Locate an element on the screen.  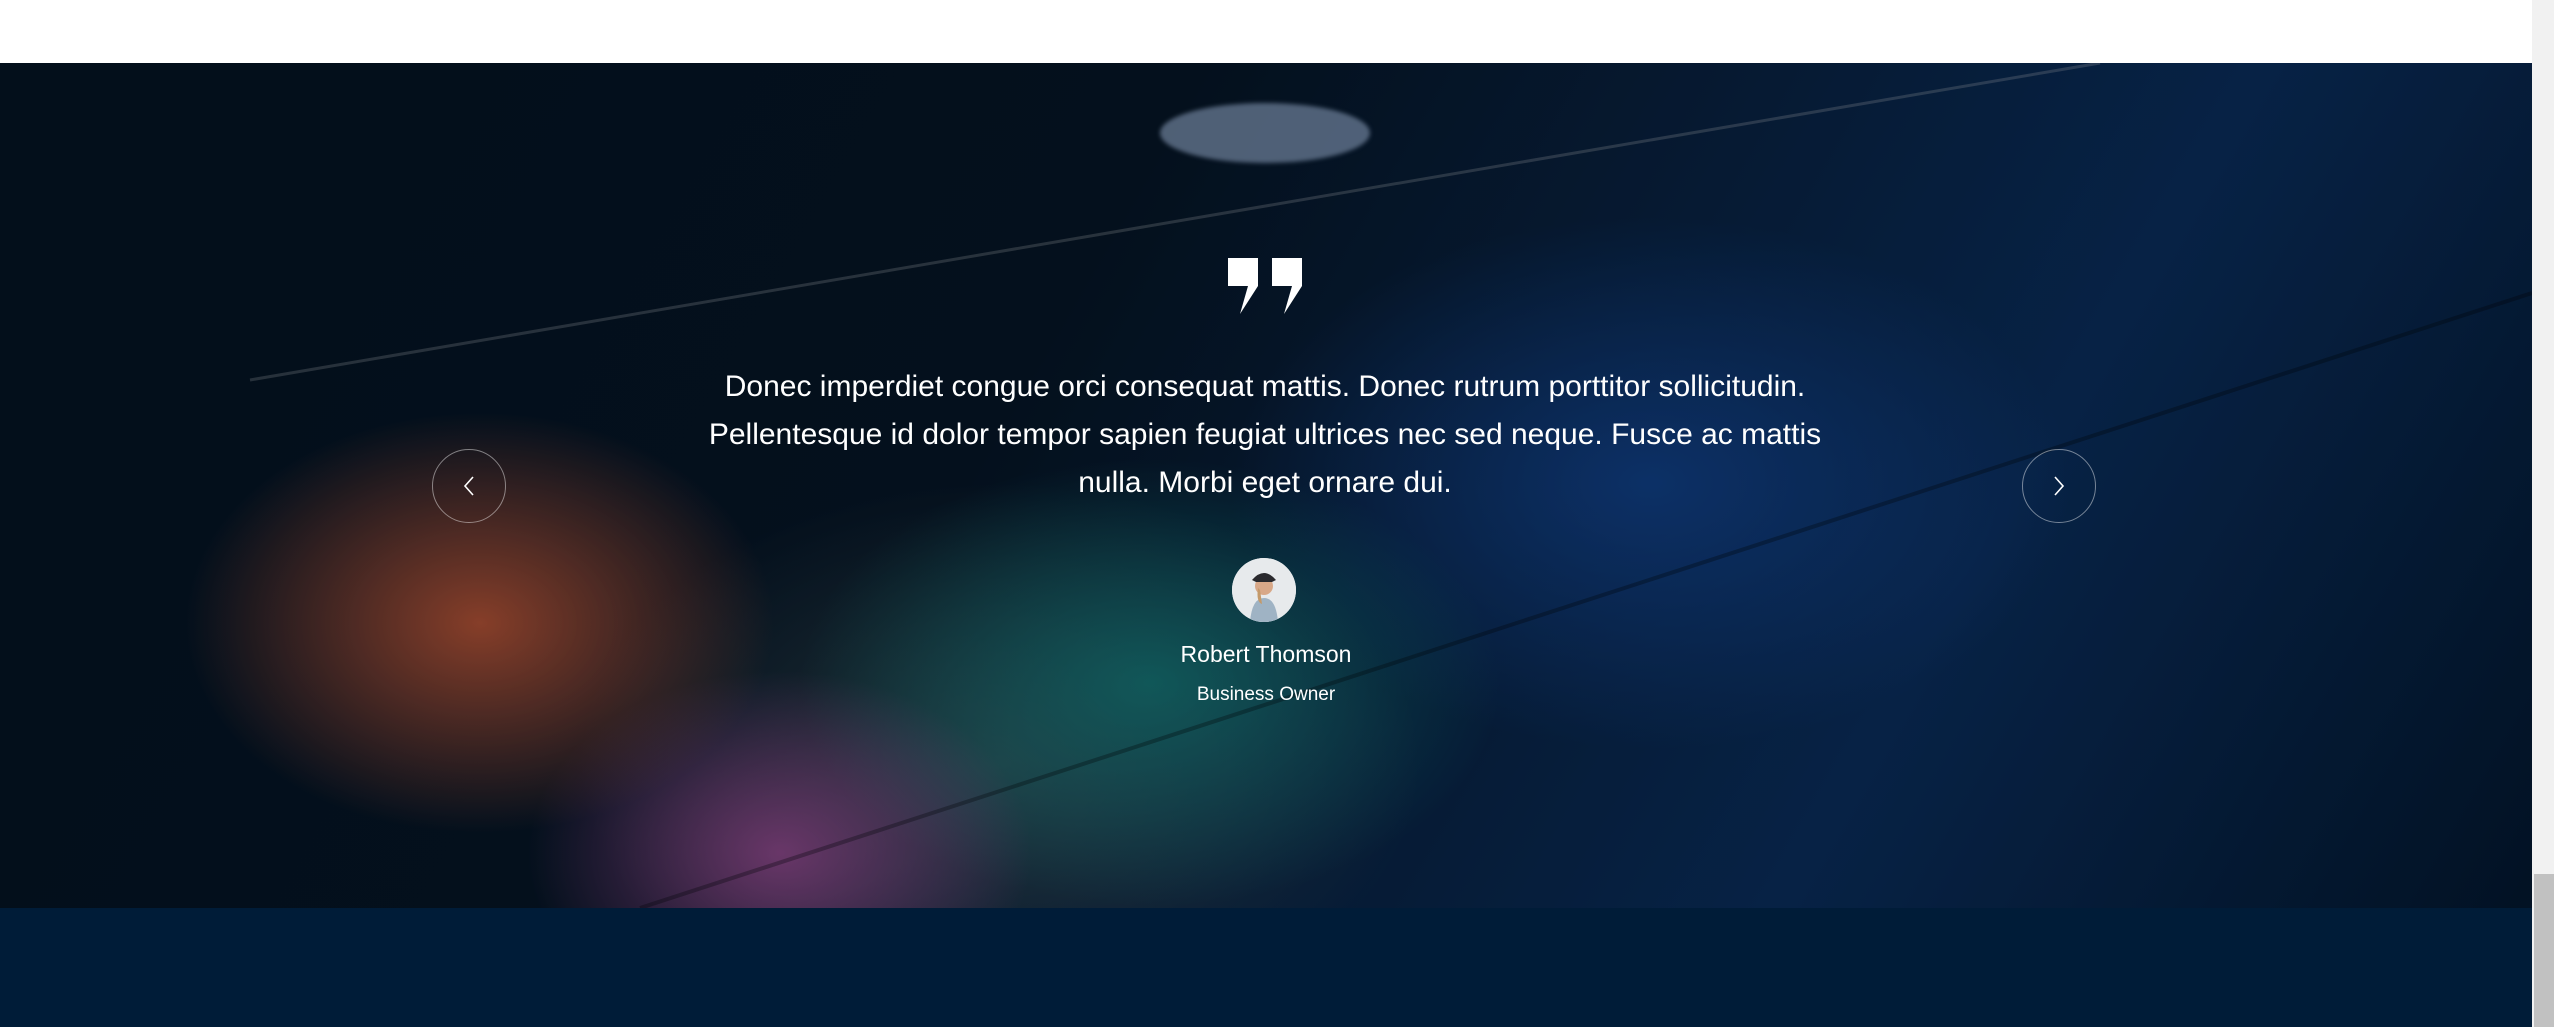
quote-icon is located at coordinates (1265, 286).